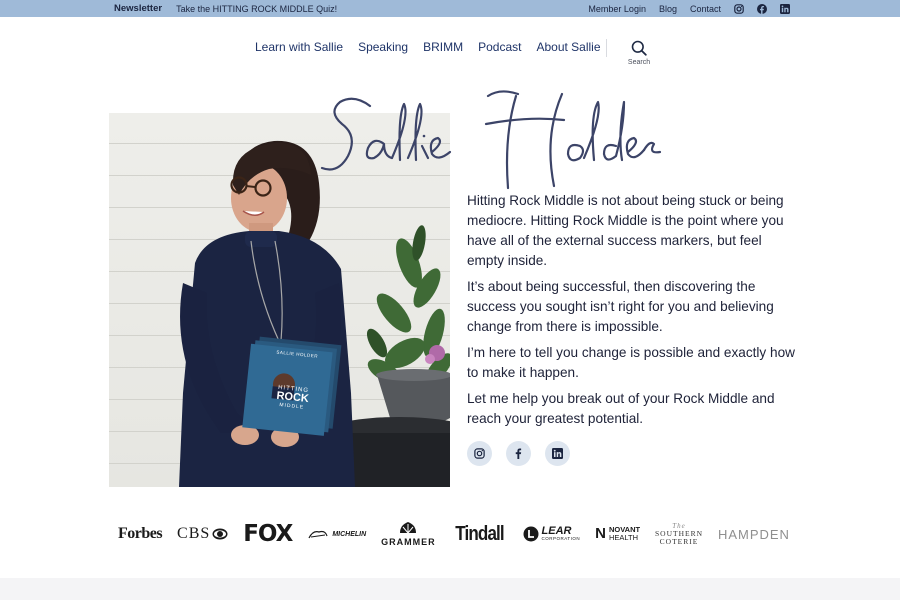 The width and height of the screenshot is (900, 600). I want to click on hero-social-links, so click(518, 453).